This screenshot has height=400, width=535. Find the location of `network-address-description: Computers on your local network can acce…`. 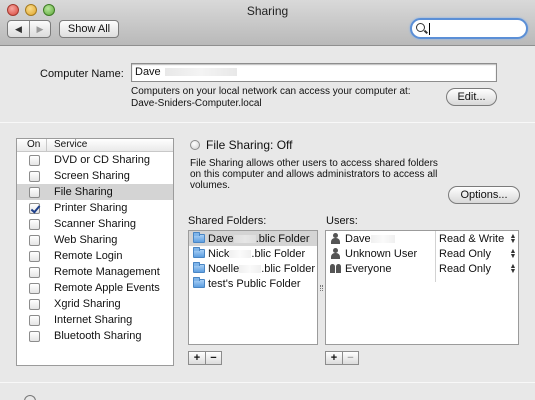

network-address-description: Computers on your local network can acce… is located at coordinates (271, 97).